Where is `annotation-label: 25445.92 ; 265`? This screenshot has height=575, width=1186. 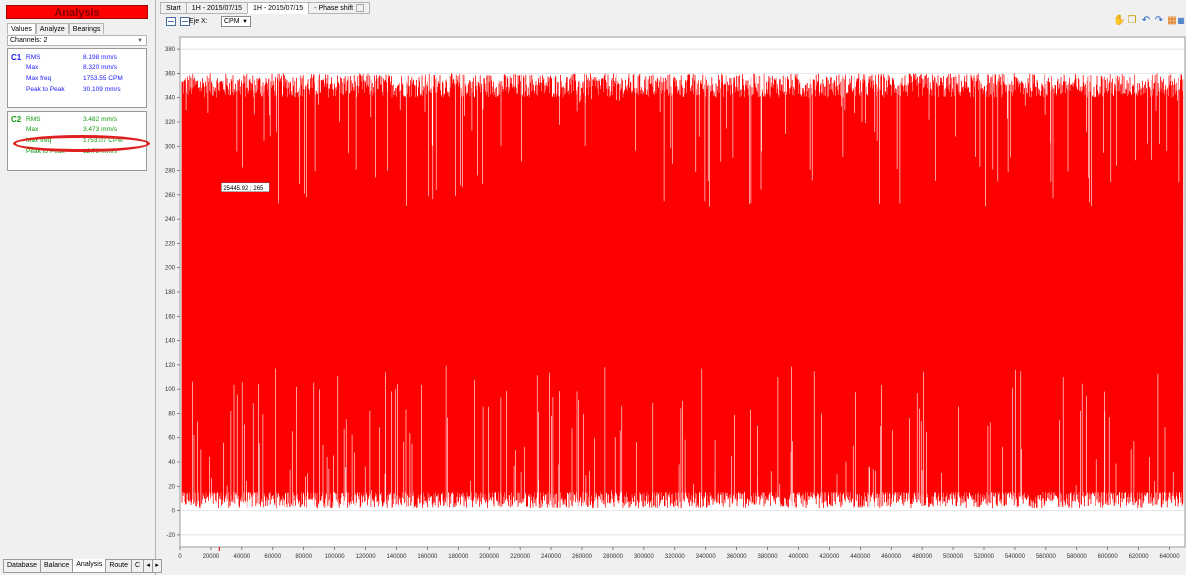
annotation-label: 25445.92 ; 265 is located at coordinates (243, 189).